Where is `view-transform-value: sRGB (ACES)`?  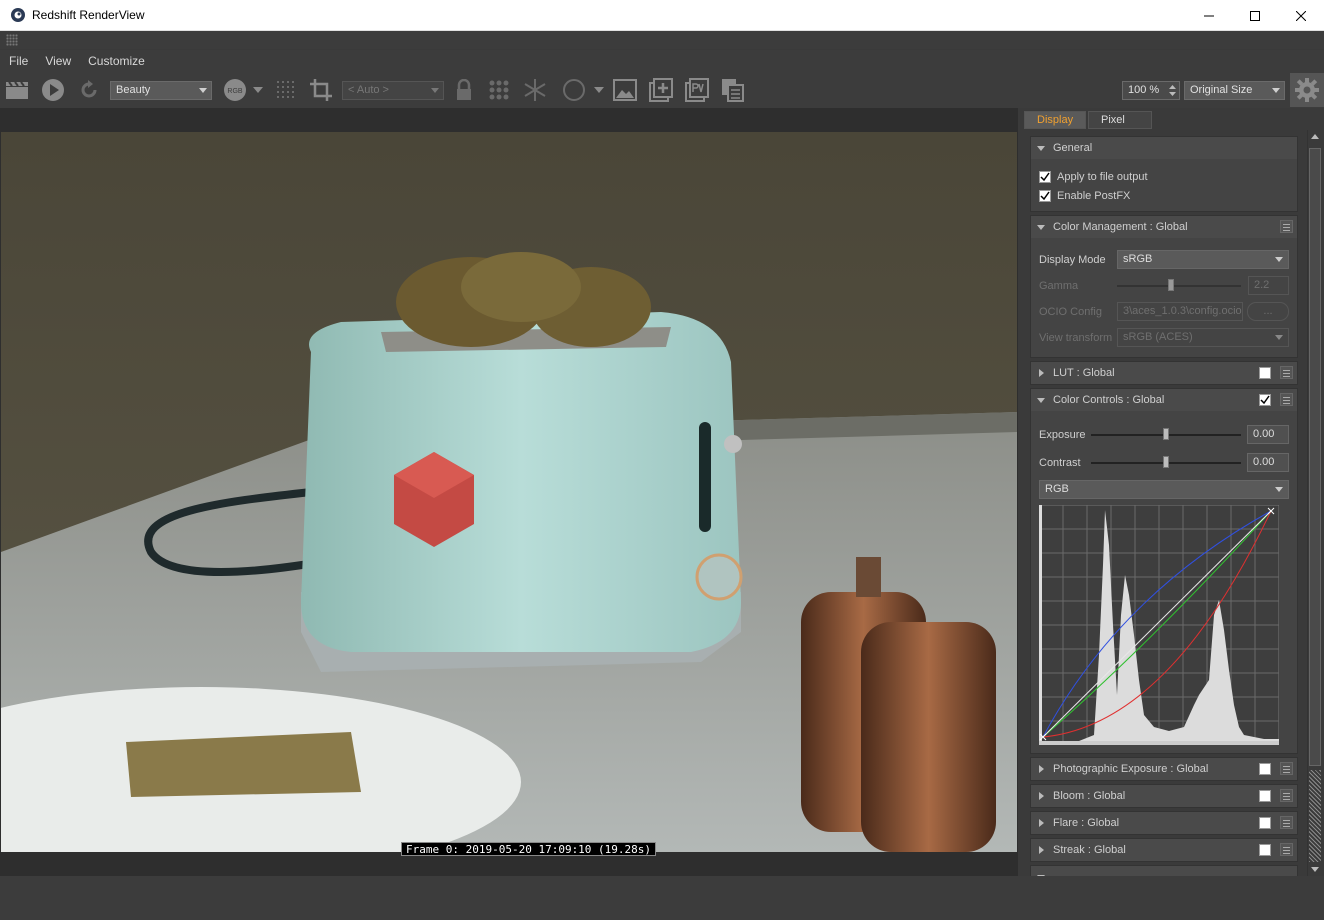 view-transform-value: sRGB (ACES) is located at coordinates (1158, 337).